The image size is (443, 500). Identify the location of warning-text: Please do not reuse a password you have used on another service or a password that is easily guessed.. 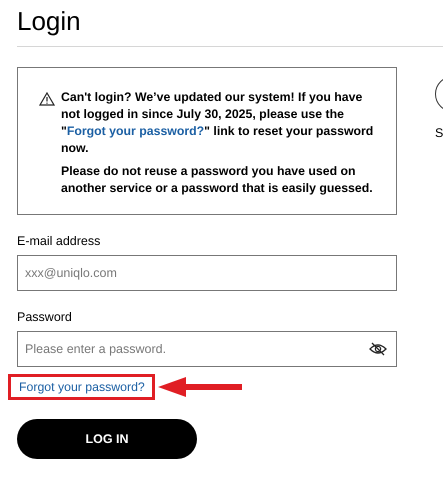
(217, 180).